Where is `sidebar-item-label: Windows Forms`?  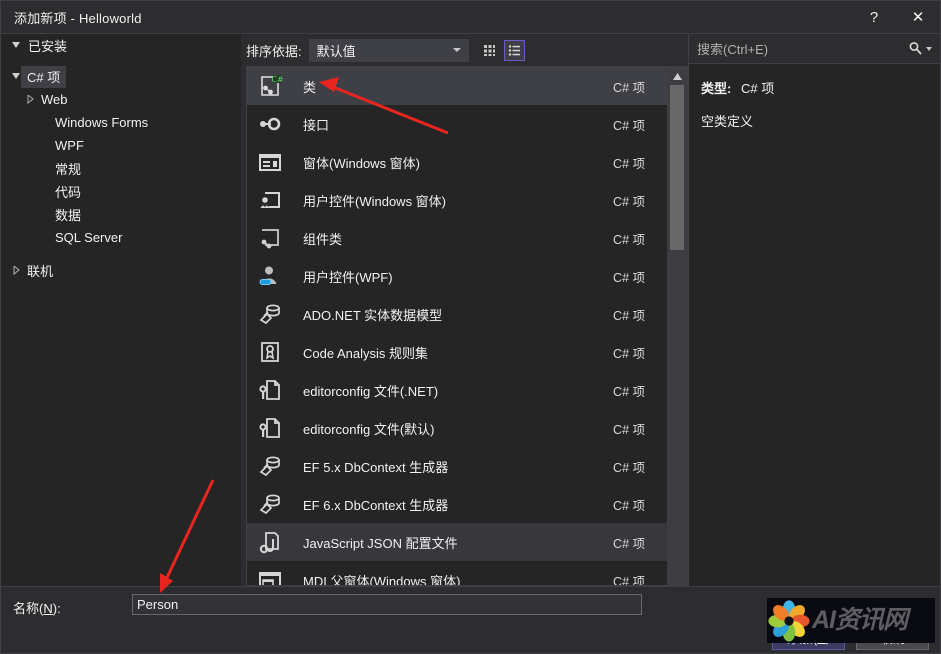
sidebar-item-label: Windows Forms is located at coordinates (102, 122).